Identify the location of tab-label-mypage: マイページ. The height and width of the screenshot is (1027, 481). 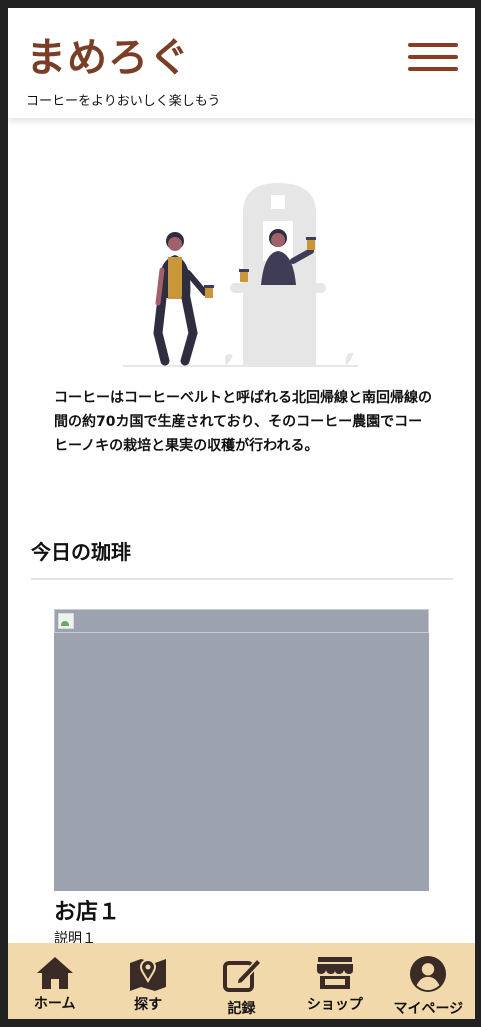
(428, 1009).